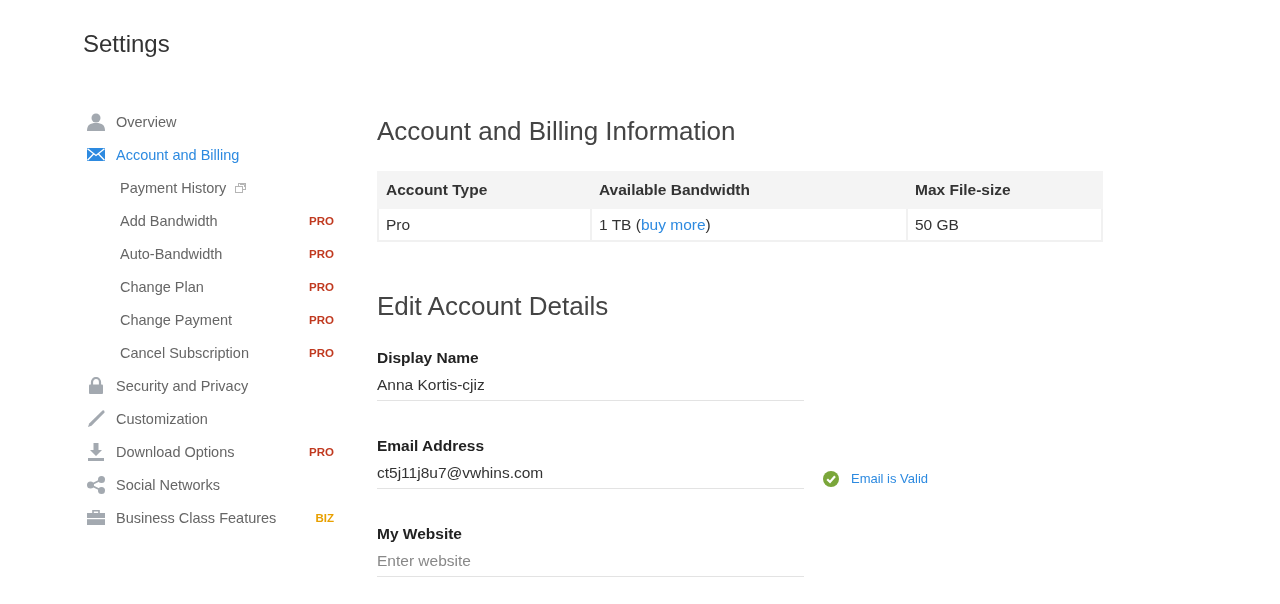 The height and width of the screenshot is (604, 1280). Describe the element at coordinates (324, 517) in the screenshot. I see `tier-label: BIZ` at that location.